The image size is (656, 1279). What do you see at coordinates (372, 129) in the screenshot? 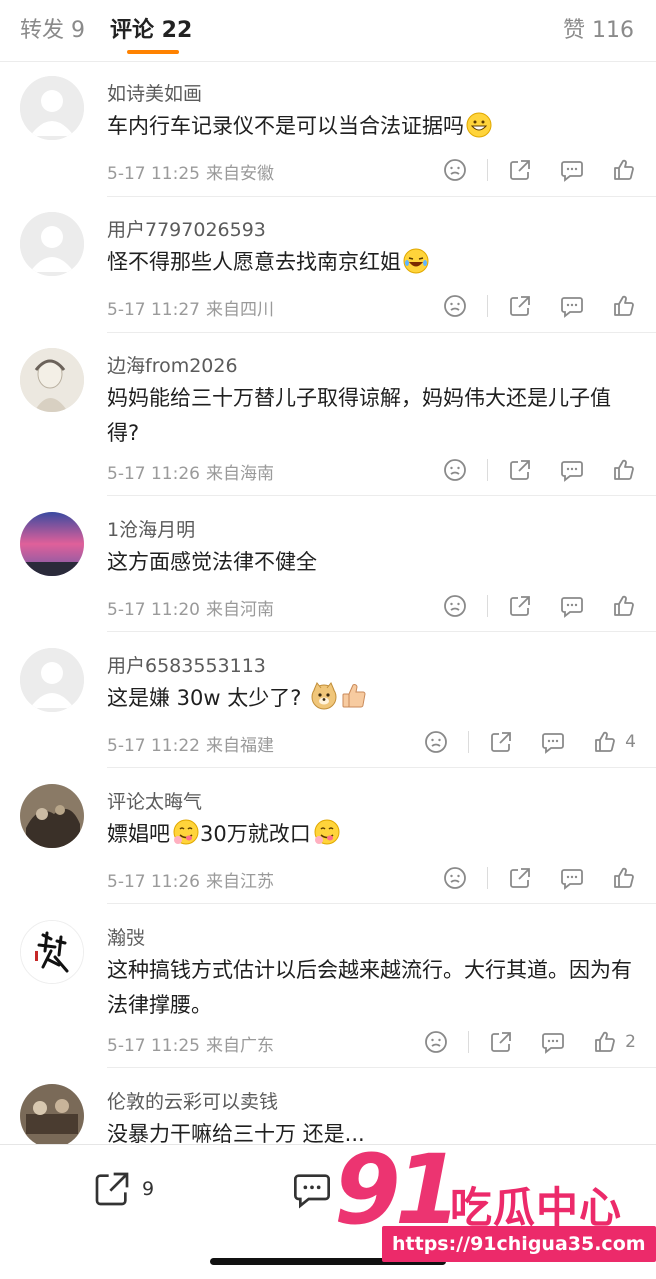
I see `comment-text: 车内行车记录仪不是可以当合法证据吗` at bounding box center [372, 129].